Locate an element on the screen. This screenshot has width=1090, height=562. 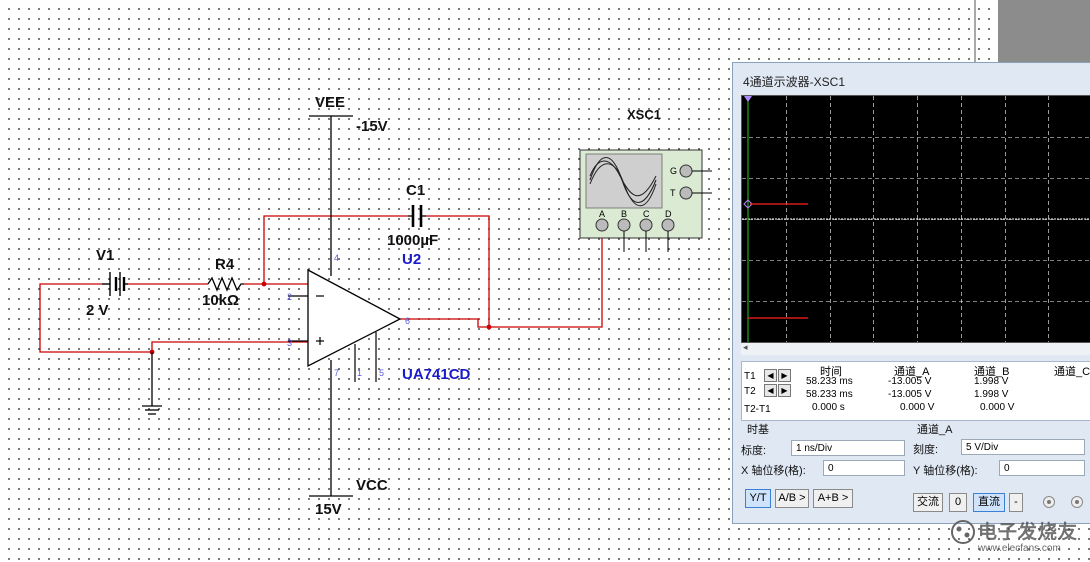
pin-6: 6 is located at coordinates (408, 321).